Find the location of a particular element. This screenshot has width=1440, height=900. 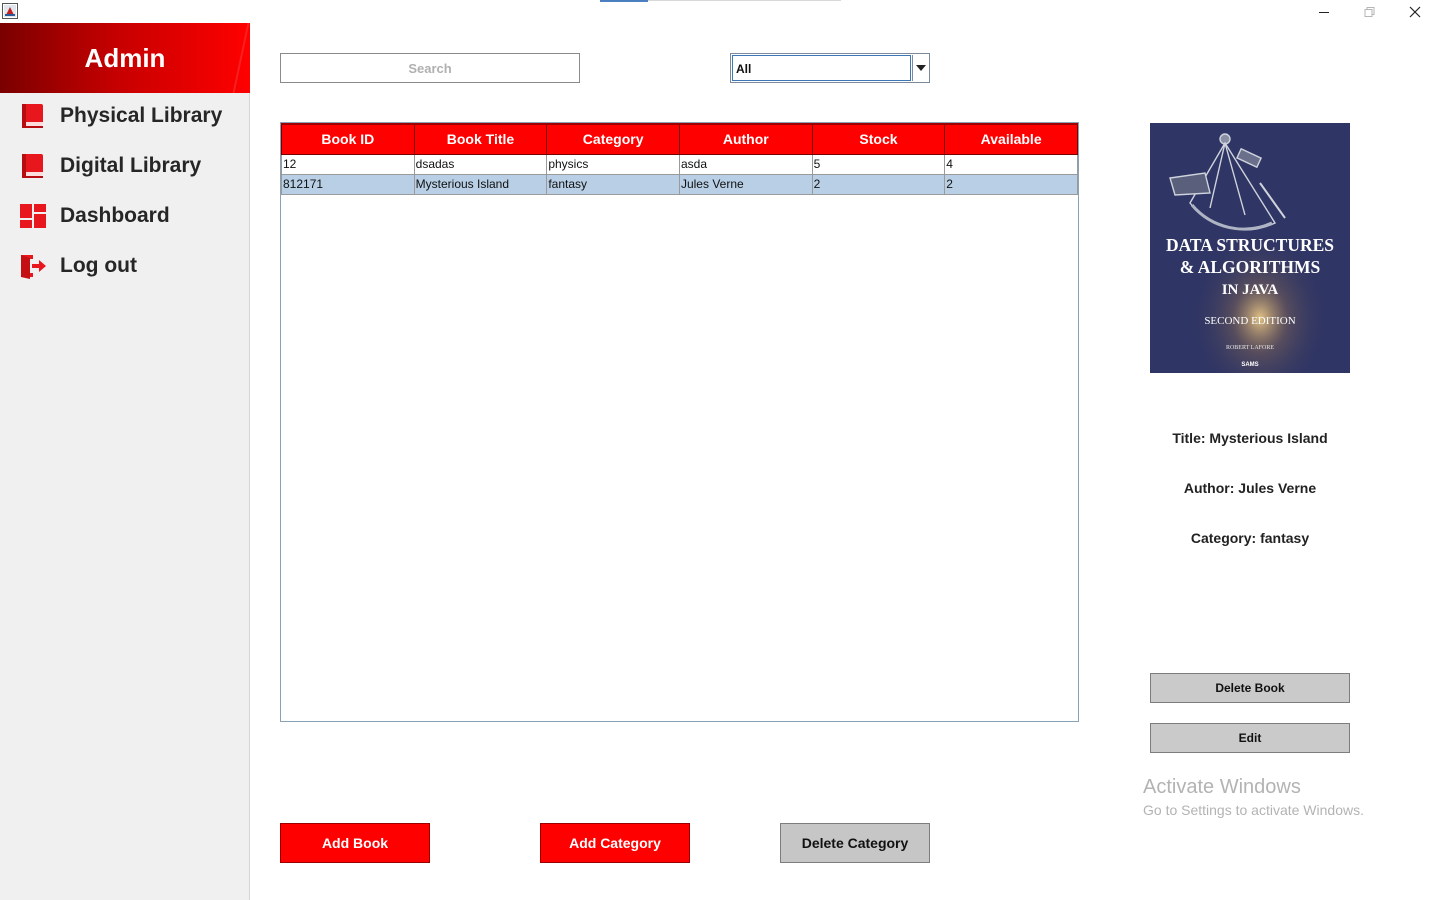

cell-book-title: dsadas is located at coordinates (480, 164).